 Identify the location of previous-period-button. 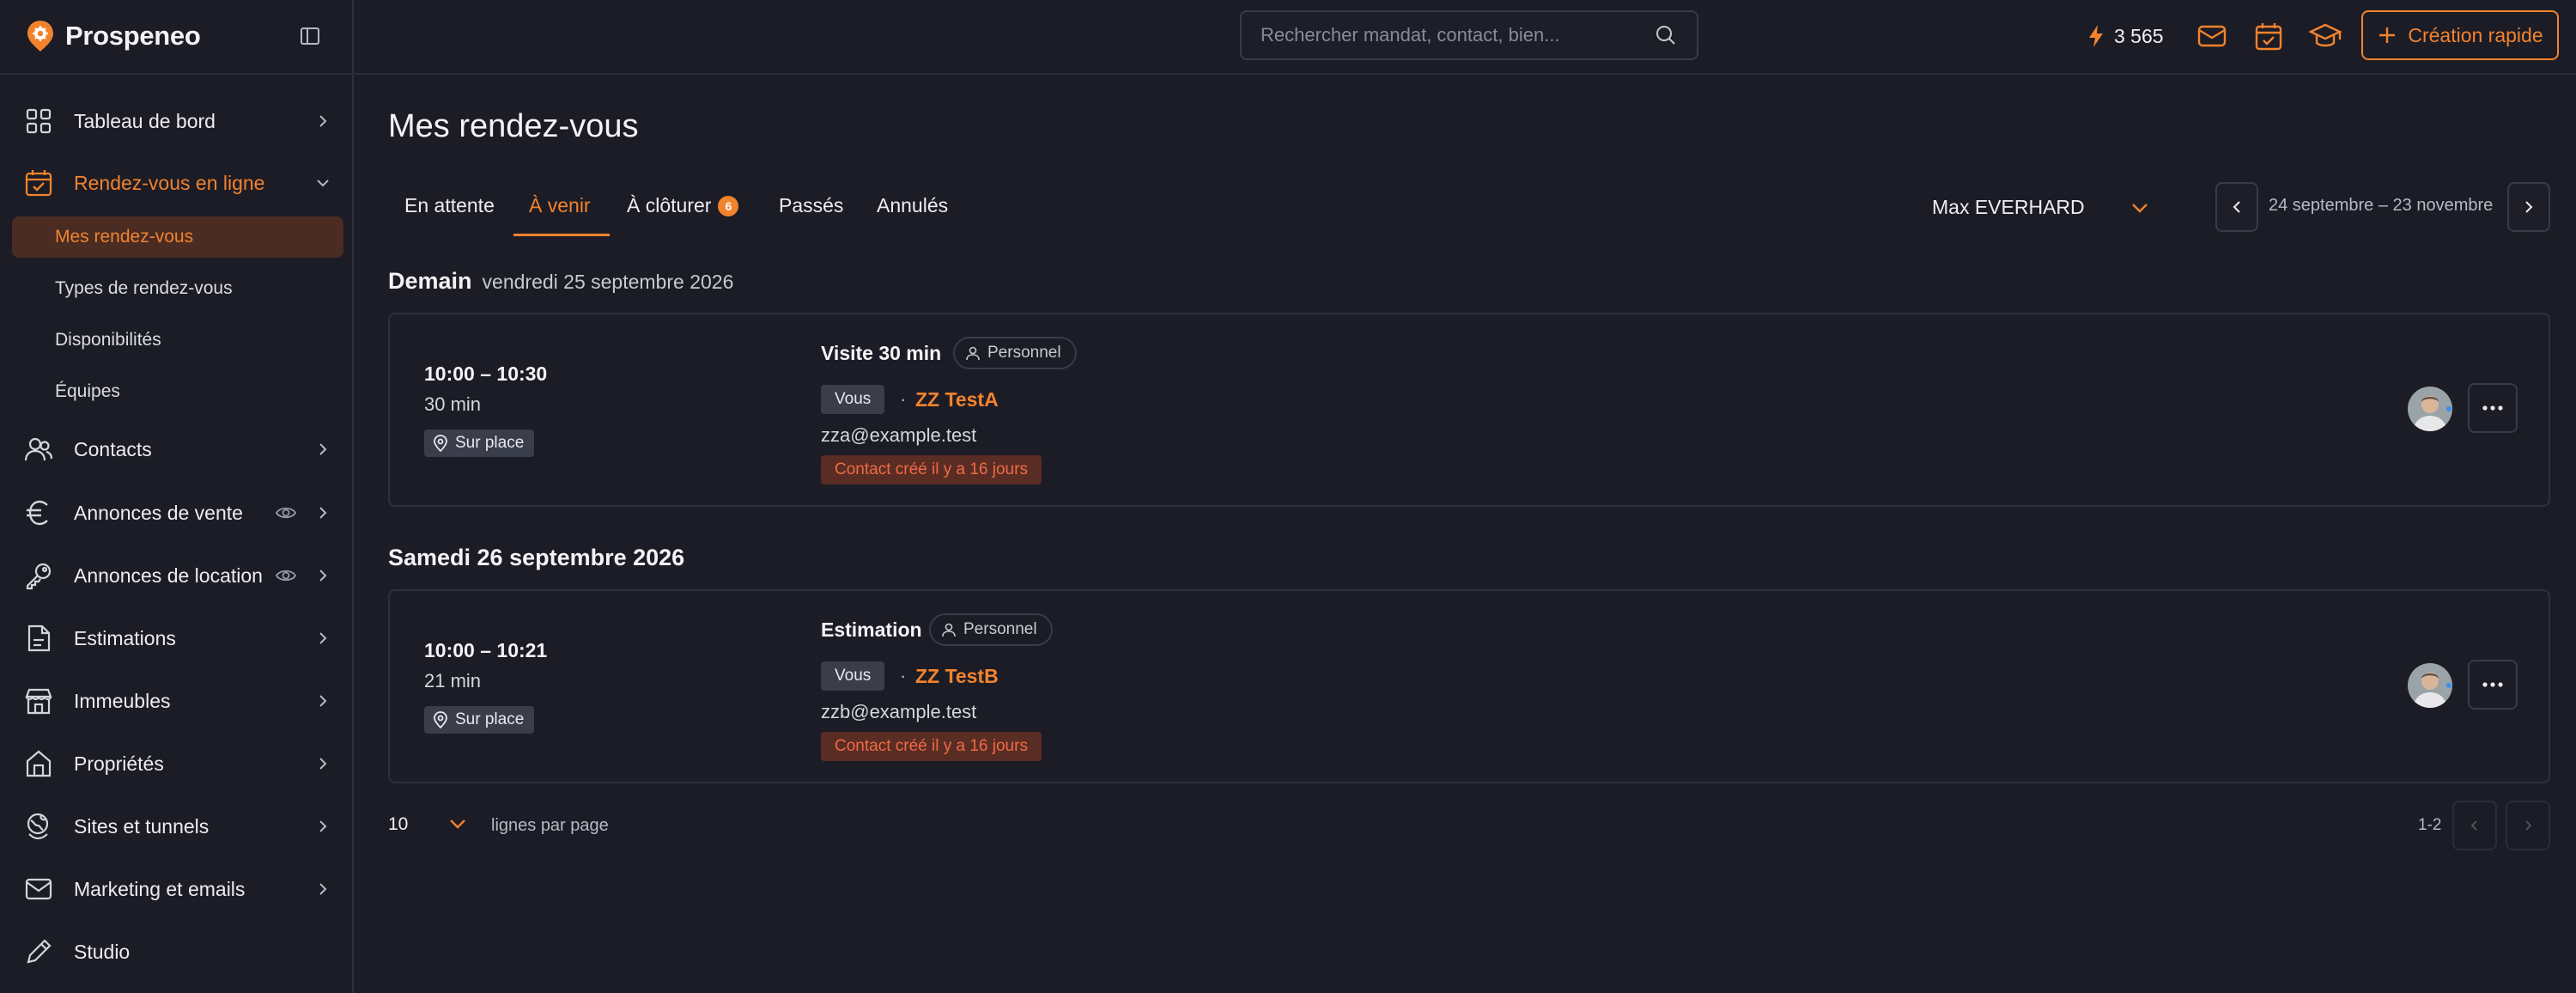
(2236, 207).